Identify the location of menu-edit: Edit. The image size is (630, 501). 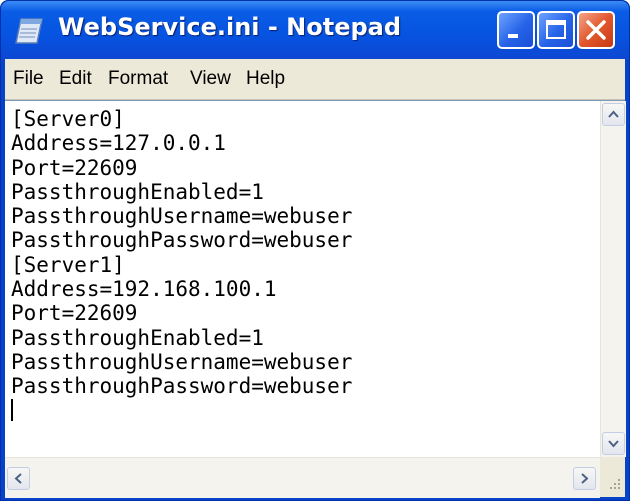
(75, 79).